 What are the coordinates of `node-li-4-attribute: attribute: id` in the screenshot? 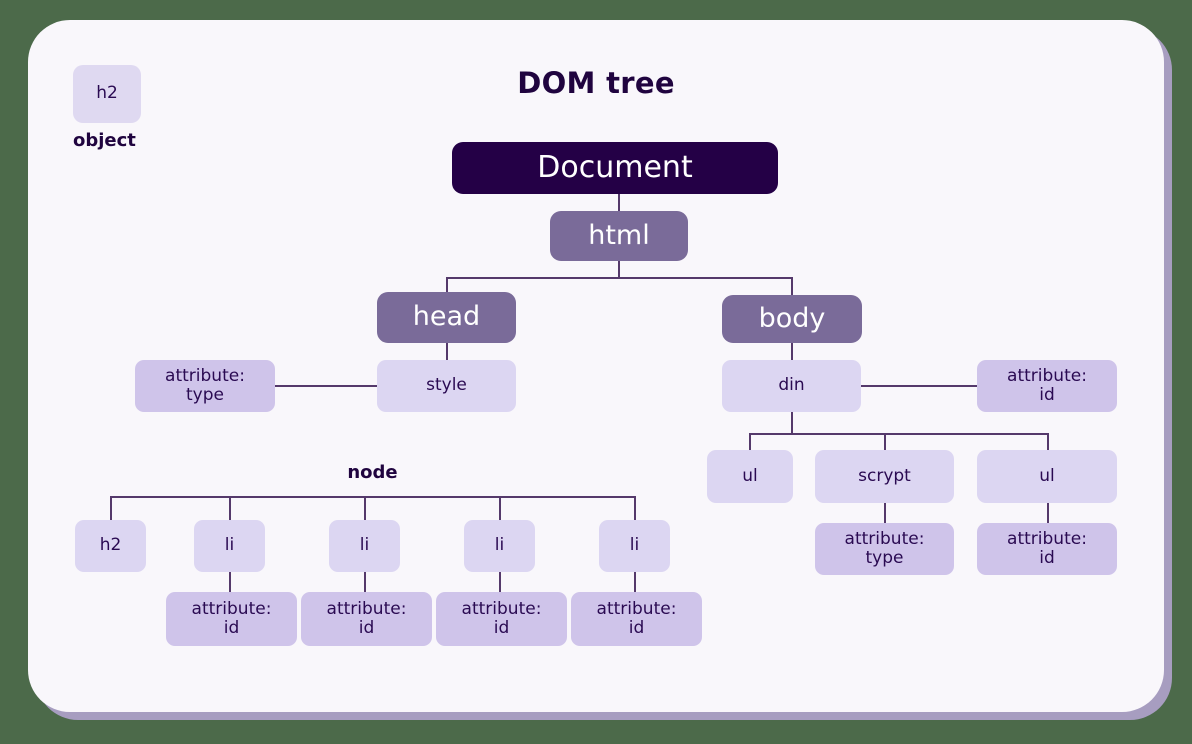 It's located at (636, 619).